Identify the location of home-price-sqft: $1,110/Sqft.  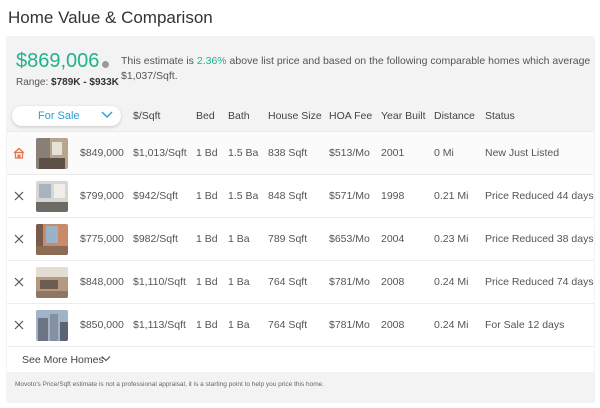
(159, 282).